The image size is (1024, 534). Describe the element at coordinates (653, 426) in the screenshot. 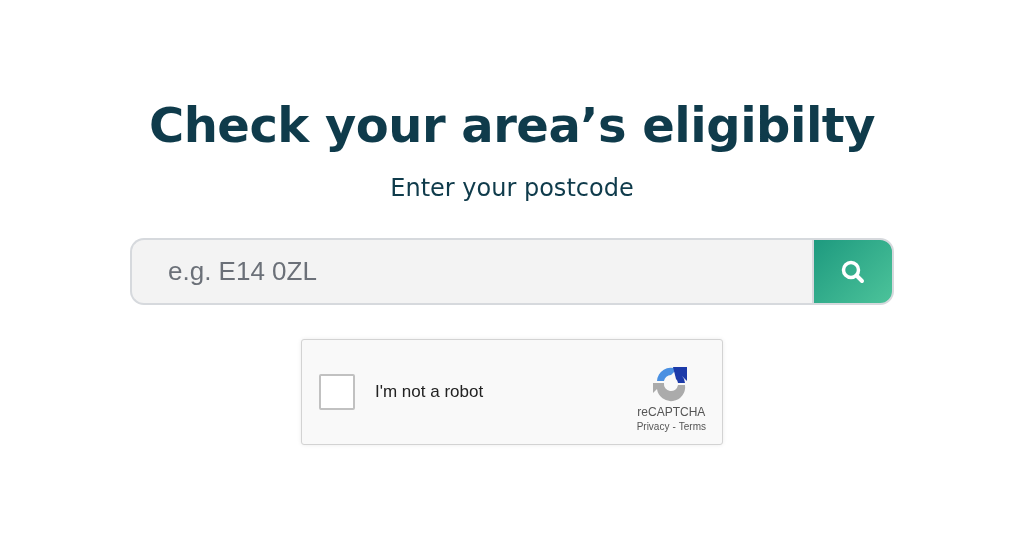

I see `privacy-link: Privacy` at that location.